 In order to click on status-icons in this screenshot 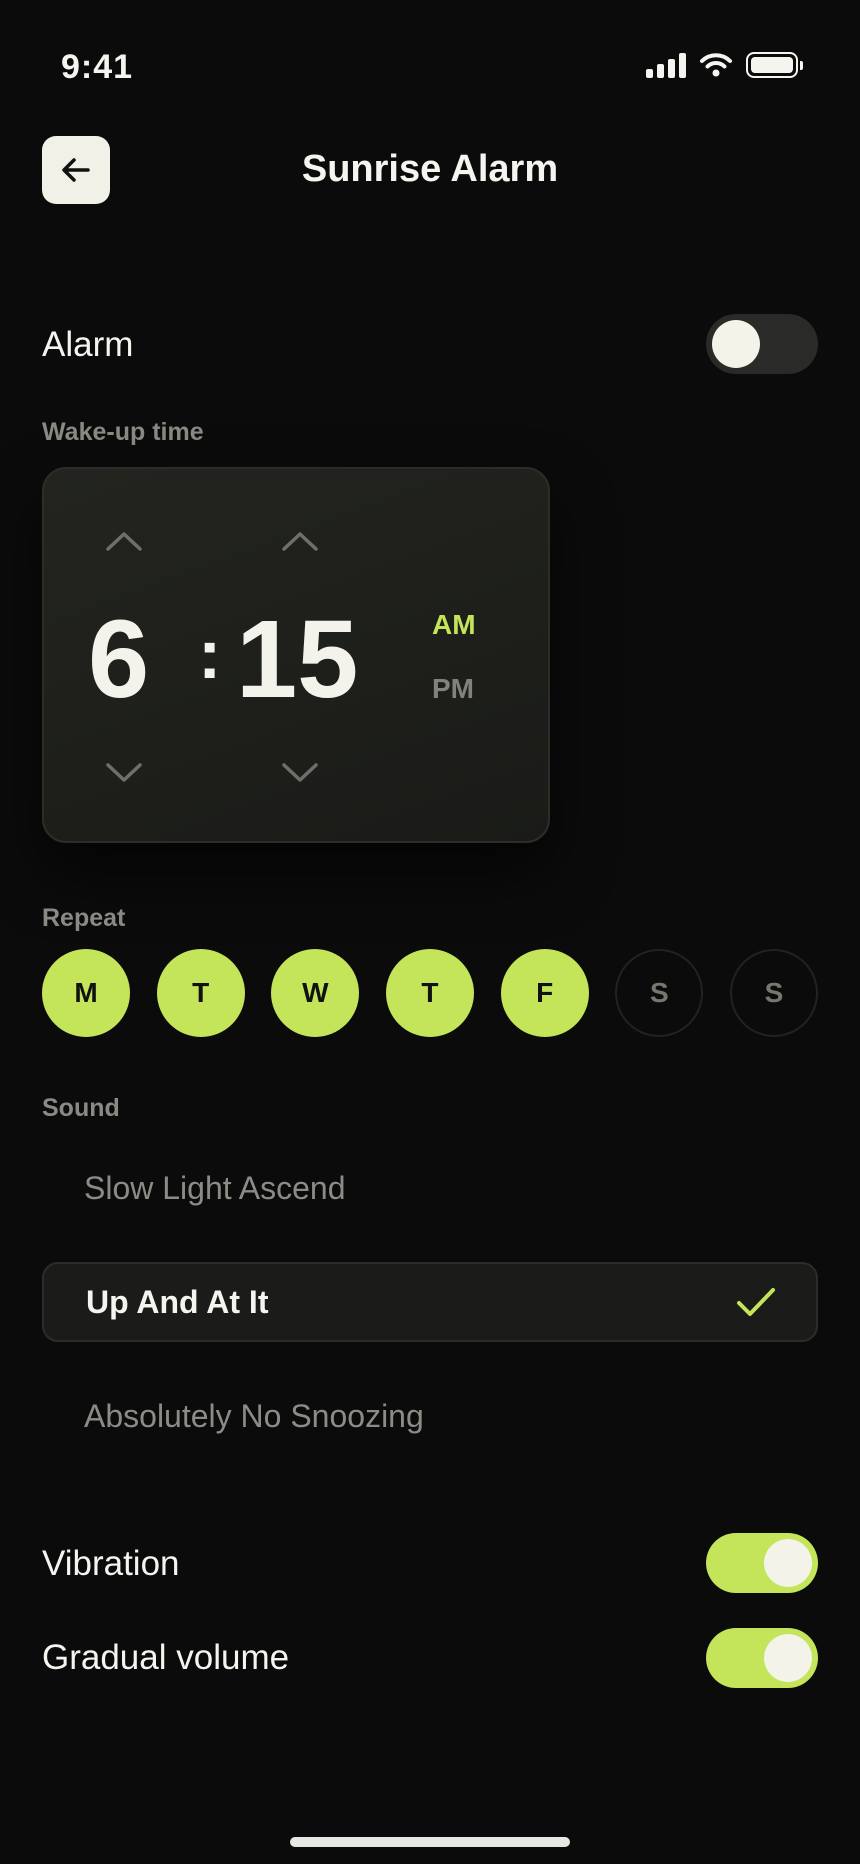, I will do `click(724, 65)`.